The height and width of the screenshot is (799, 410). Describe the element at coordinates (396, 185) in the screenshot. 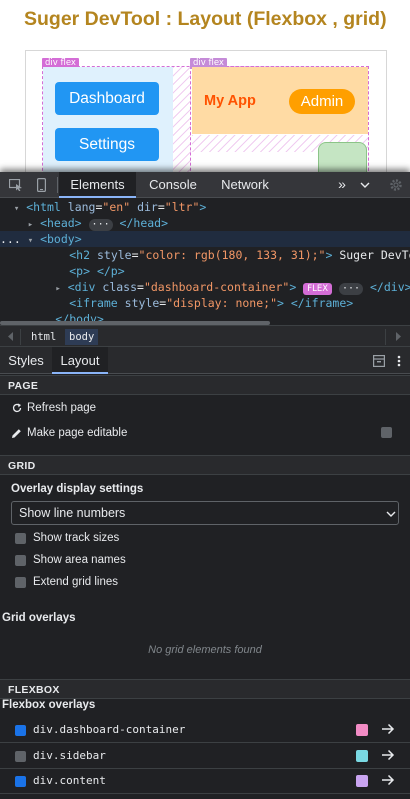

I see `settings-gear-icon` at that location.